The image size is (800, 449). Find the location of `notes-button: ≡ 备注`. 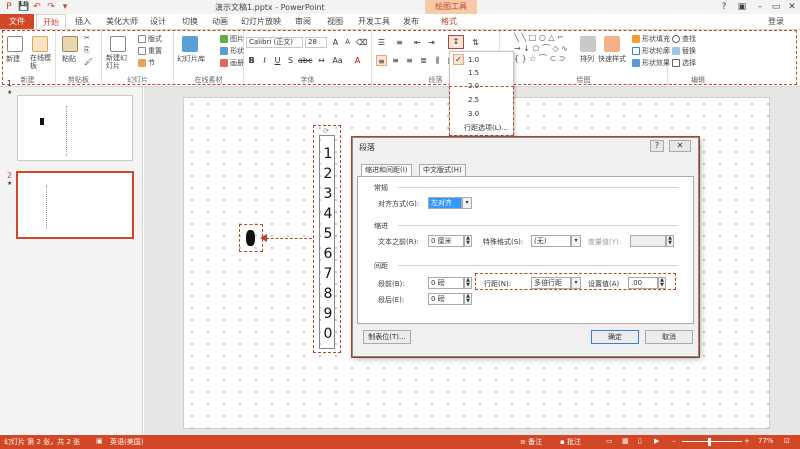

notes-button: ≡ 备注 is located at coordinates (531, 442).